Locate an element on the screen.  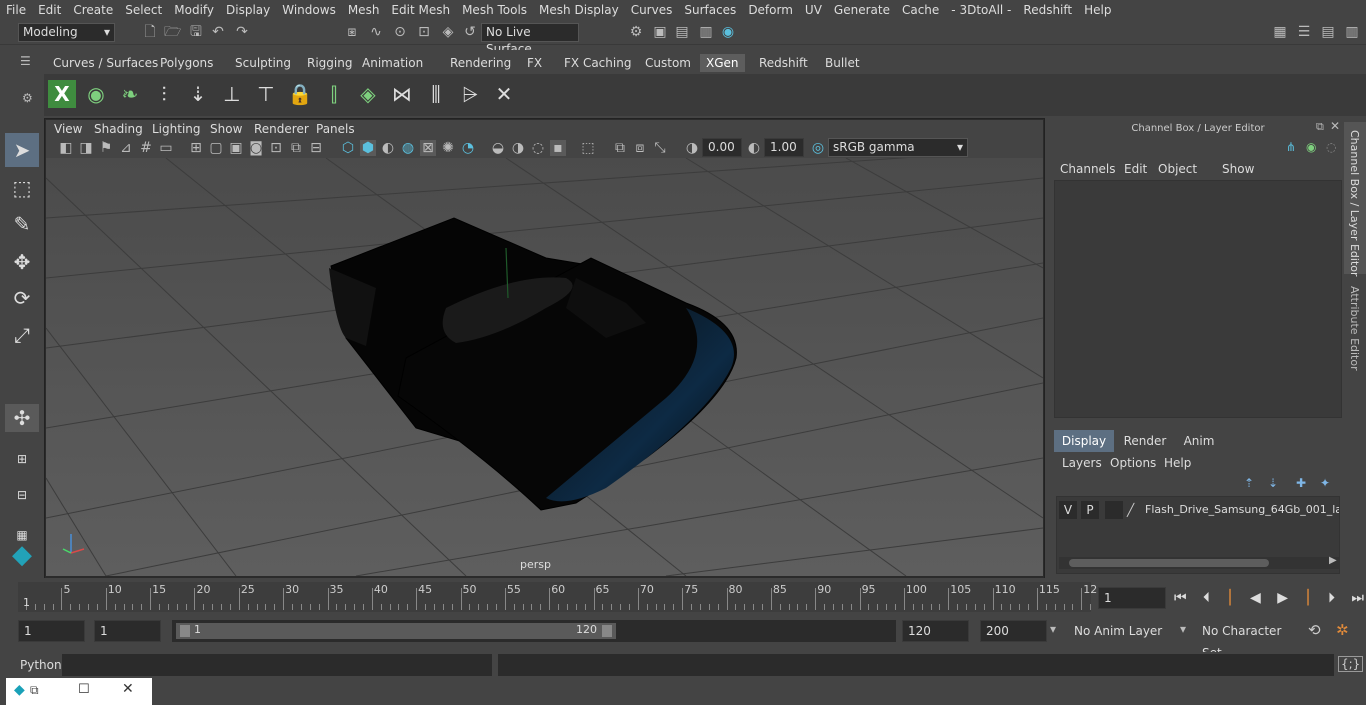
xray-icon: ⊠ is located at coordinates (428, 148).